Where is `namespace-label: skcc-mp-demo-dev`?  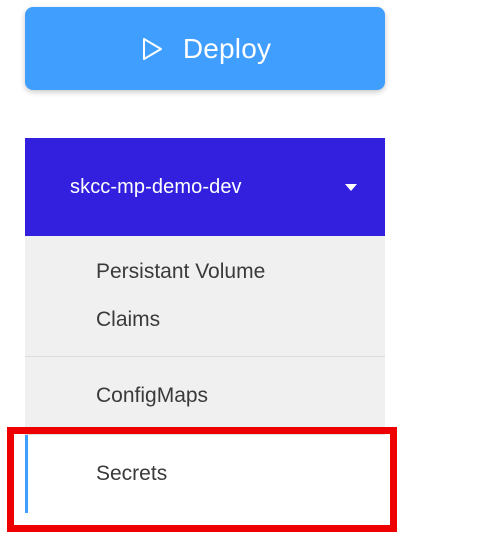 namespace-label: skcc-mp-demo-dev is located at coordinates (156, 186).